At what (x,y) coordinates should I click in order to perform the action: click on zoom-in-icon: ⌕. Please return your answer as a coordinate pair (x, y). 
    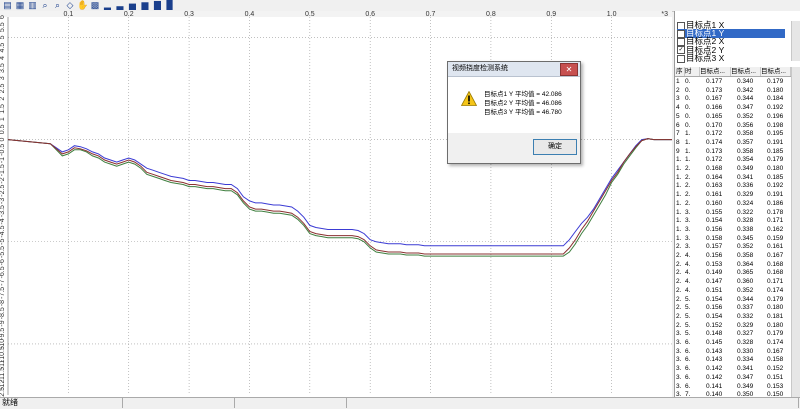
    Looking at the image, I should click on (45, 5).